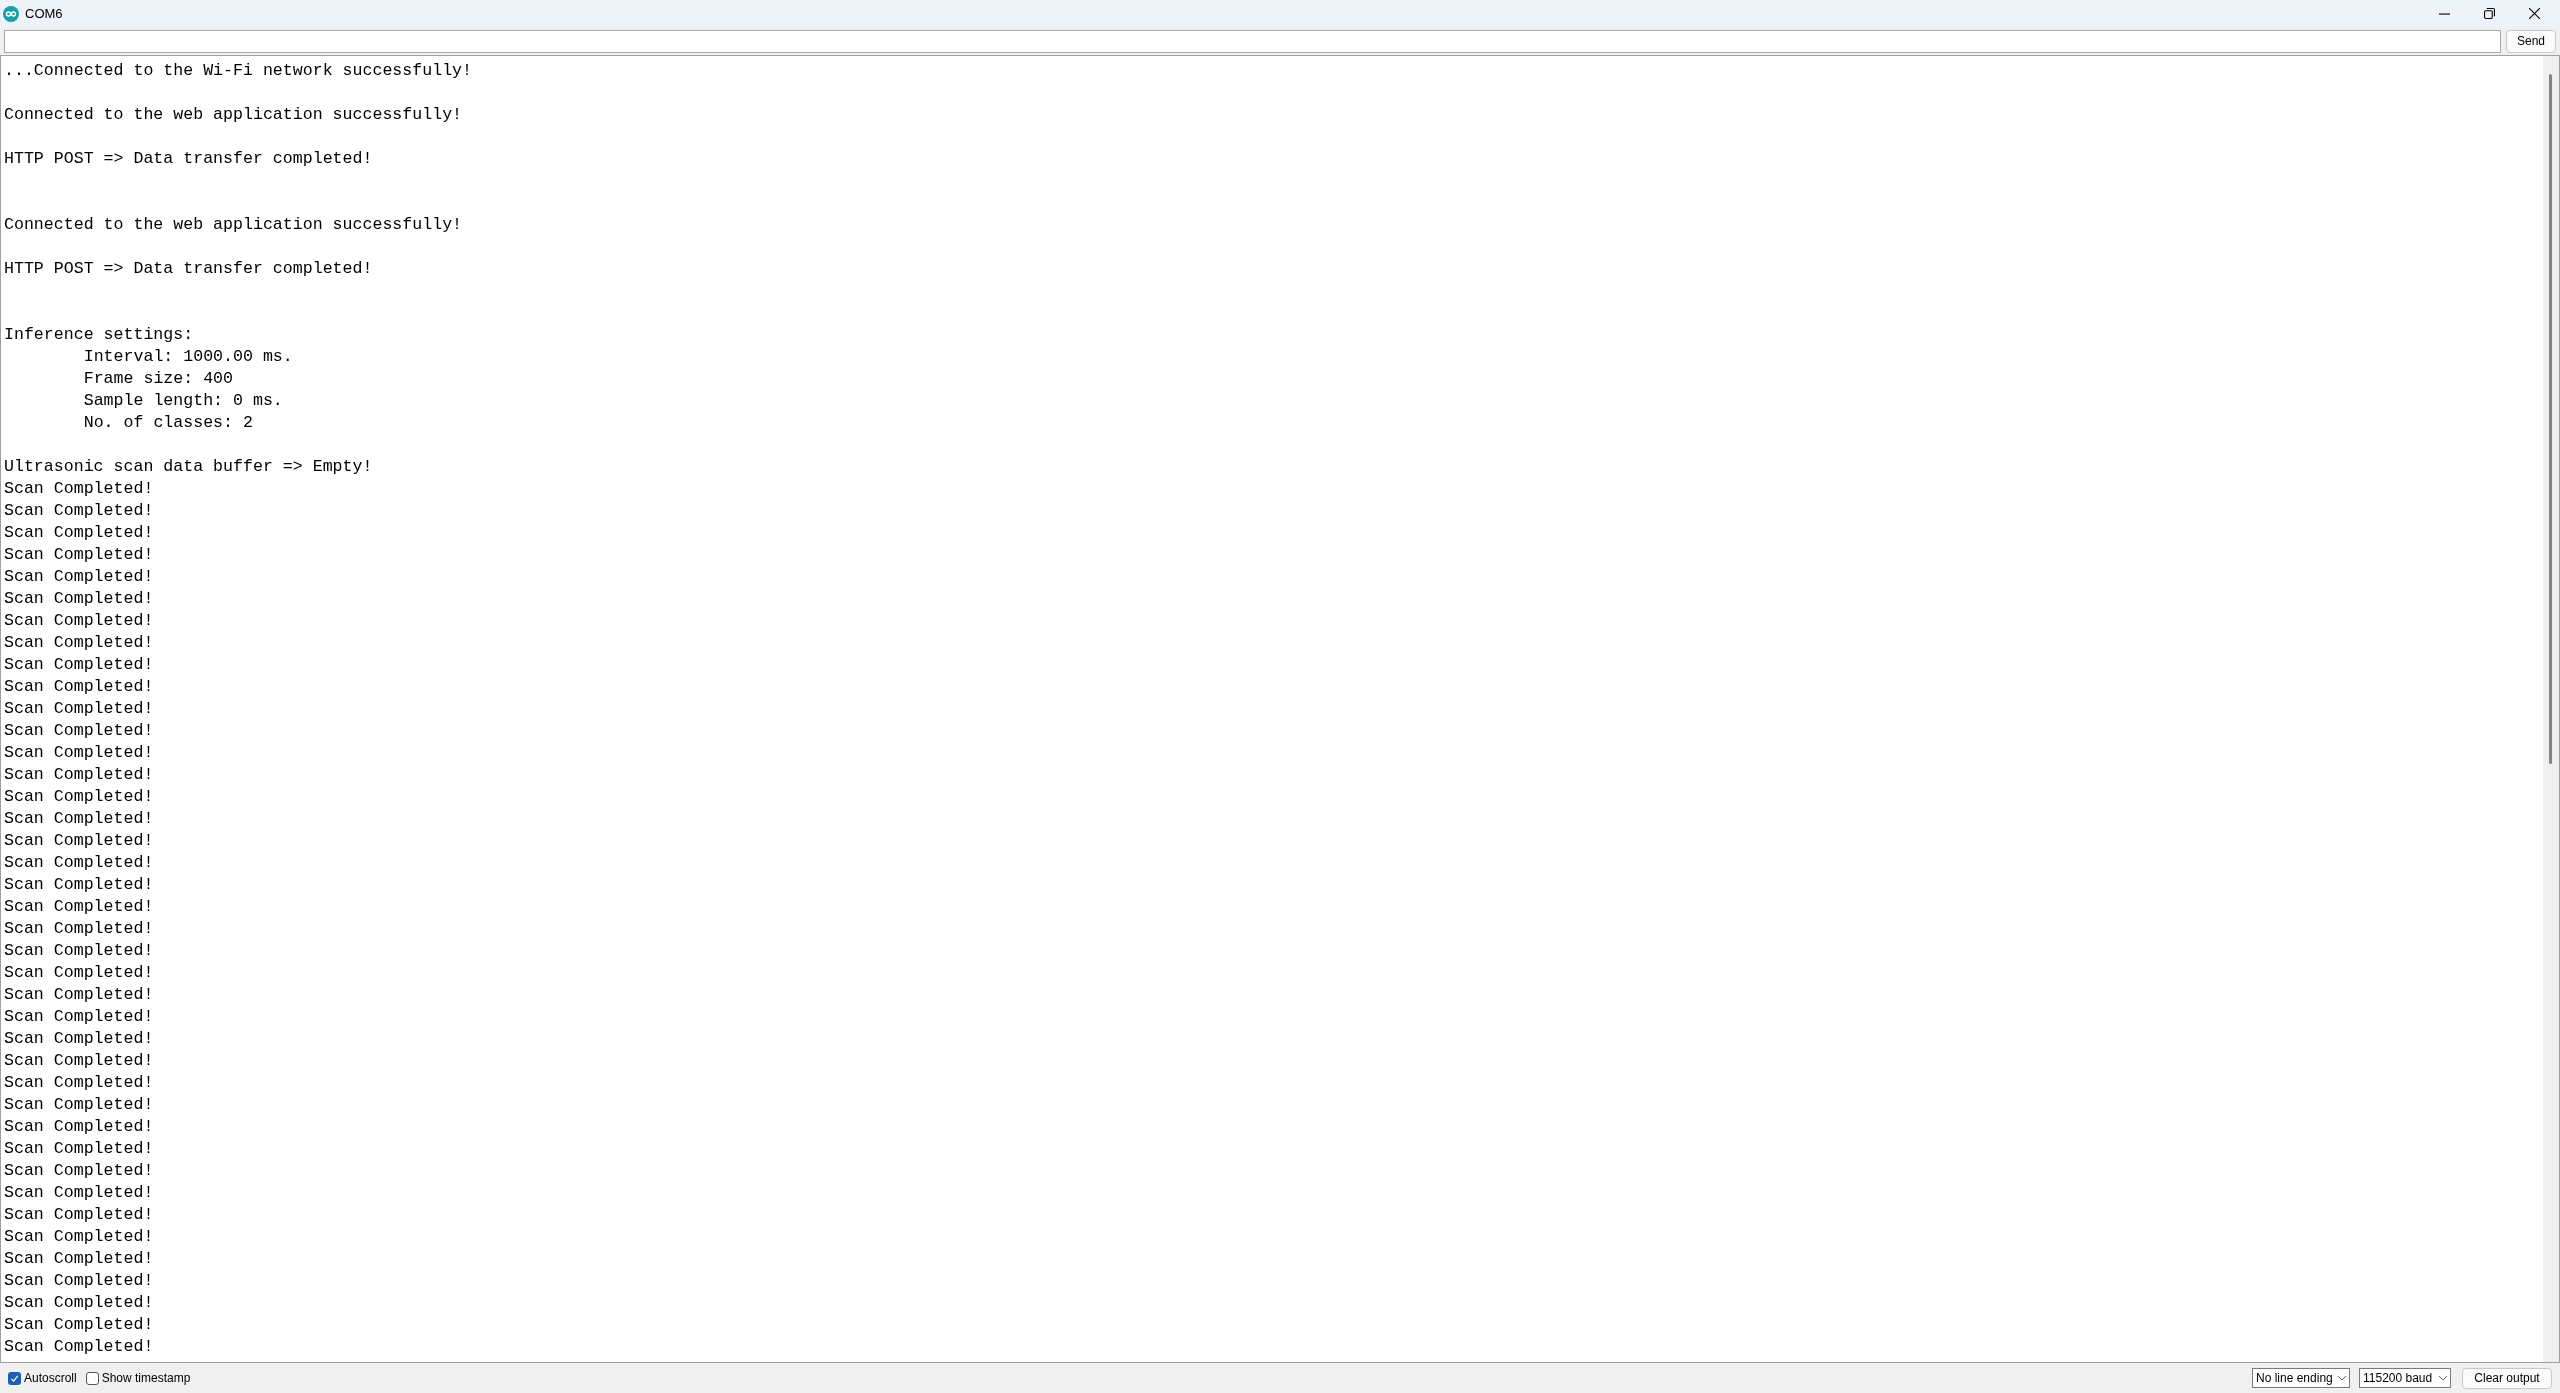 The width and height of the screenshot is (2560, 1393). I want to click on checkbox-label: Show timestamp, so click(146, 1378).